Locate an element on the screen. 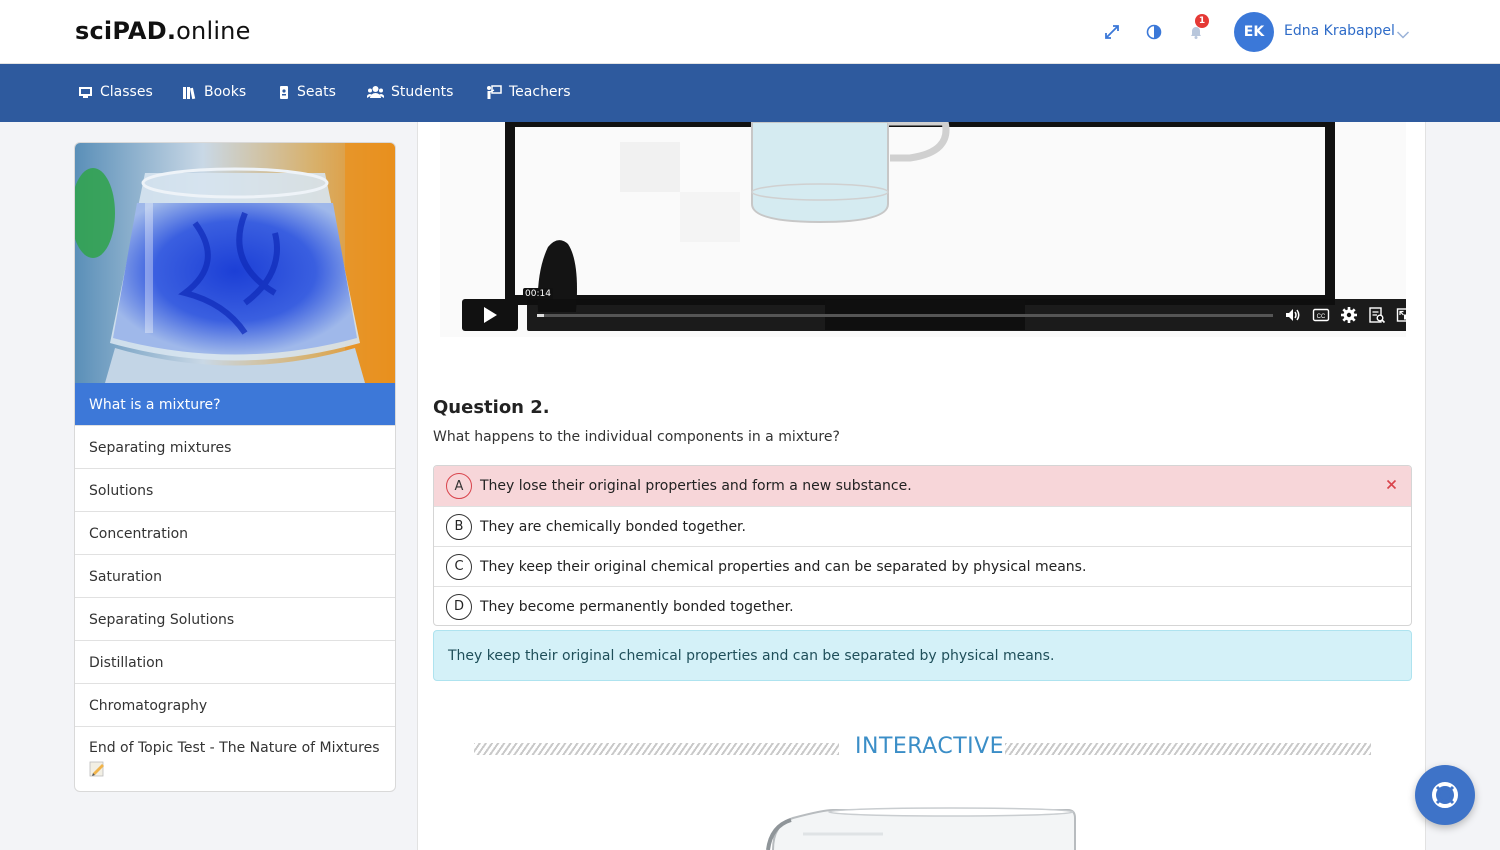  seats-icon is located at coordinates (284, 92).